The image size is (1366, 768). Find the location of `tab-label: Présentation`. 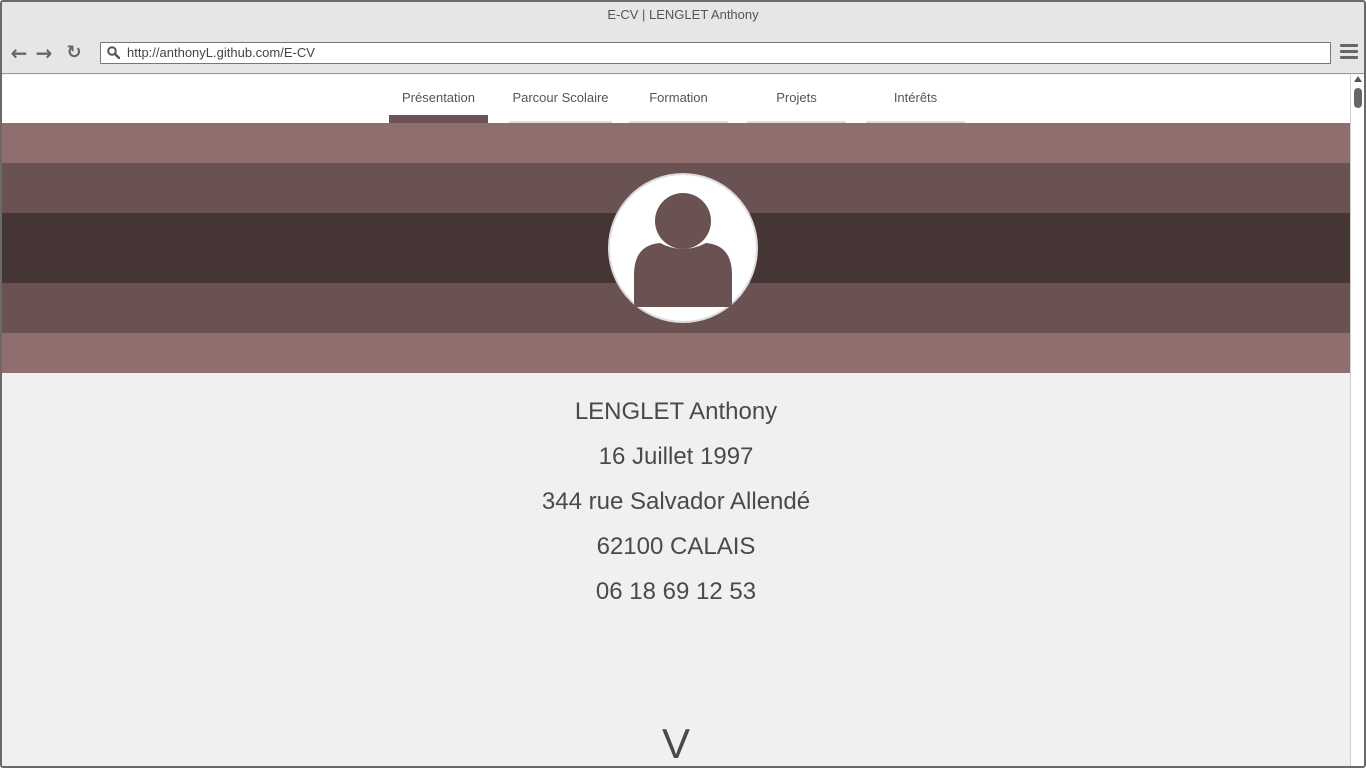

tab-label: Présentation is located at coordinates (438, 97).